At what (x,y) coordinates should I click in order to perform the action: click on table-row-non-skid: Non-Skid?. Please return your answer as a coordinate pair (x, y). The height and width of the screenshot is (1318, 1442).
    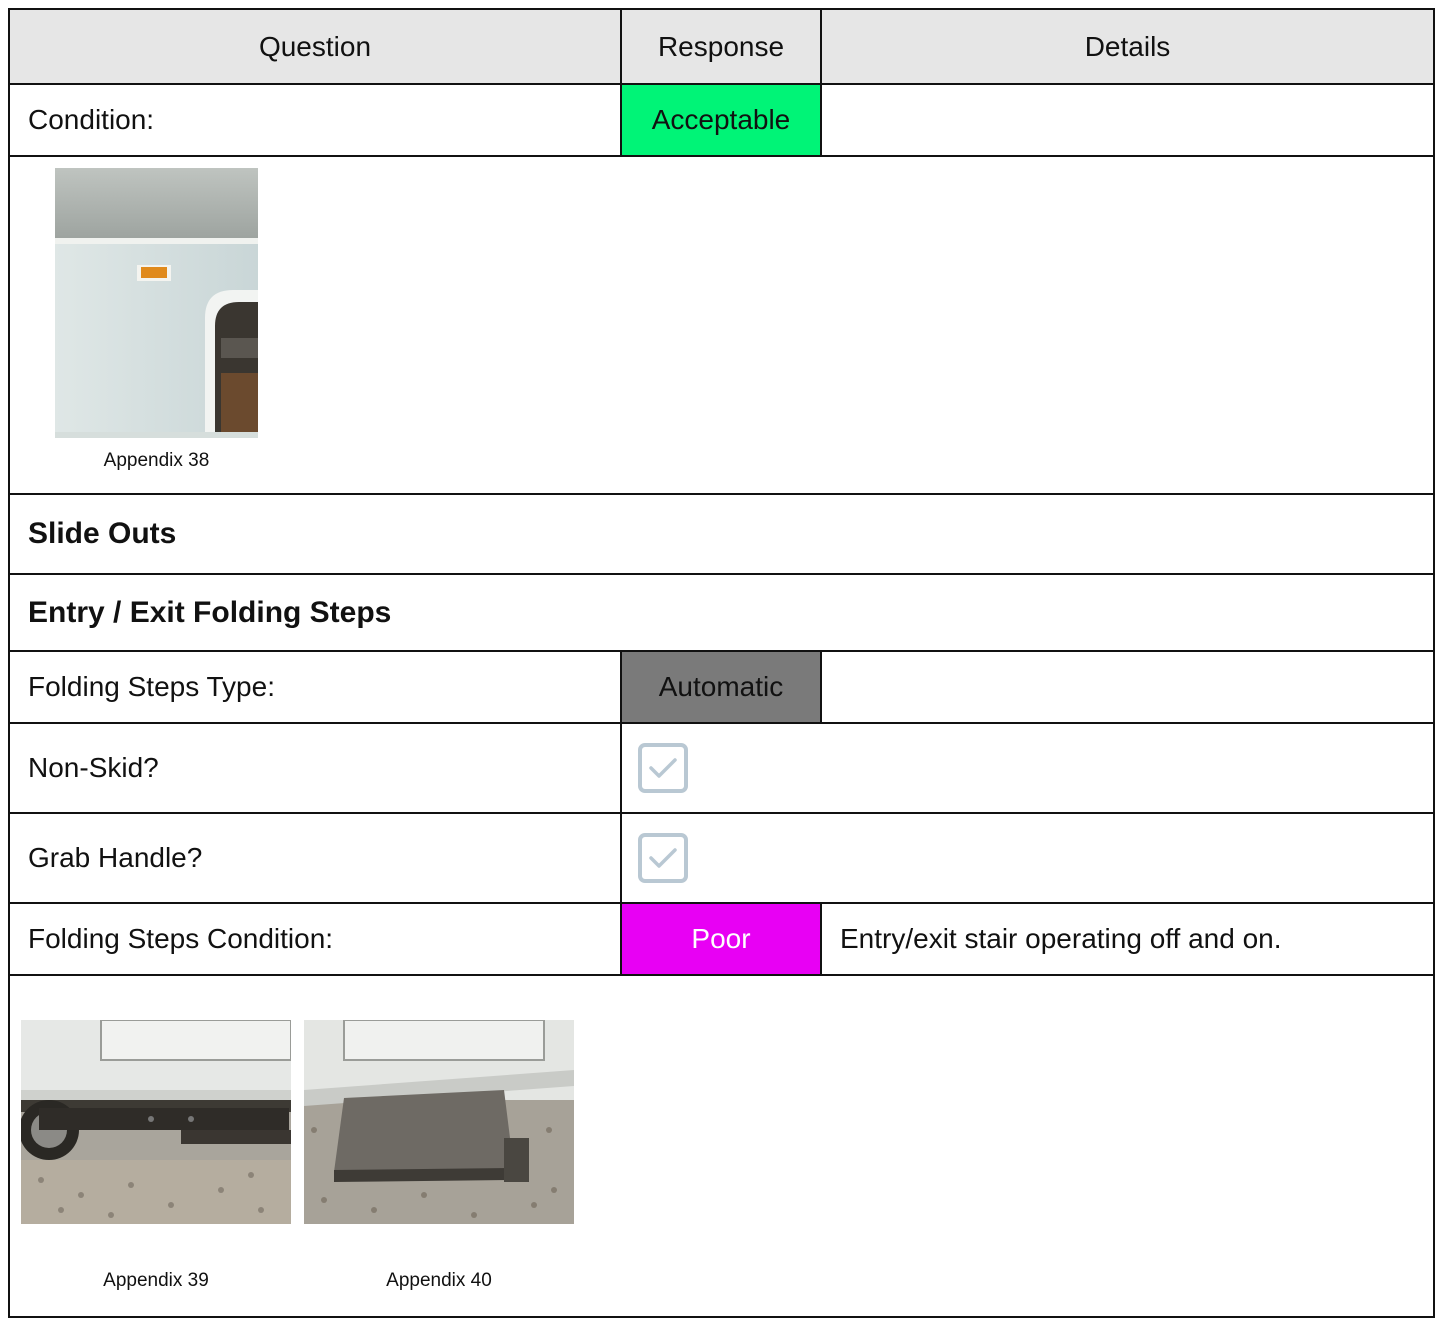
    Looking at the image, I should click on (721, 769).